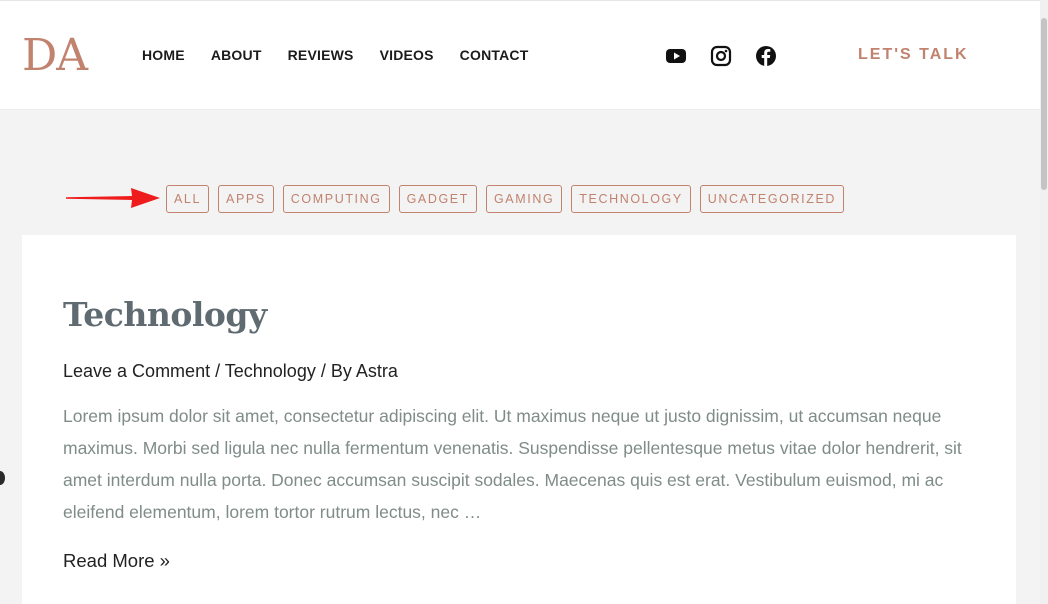  Describe the element at coordinates (236, 55) in the screenshot. I see `nav-about: ABOUT` at that location.